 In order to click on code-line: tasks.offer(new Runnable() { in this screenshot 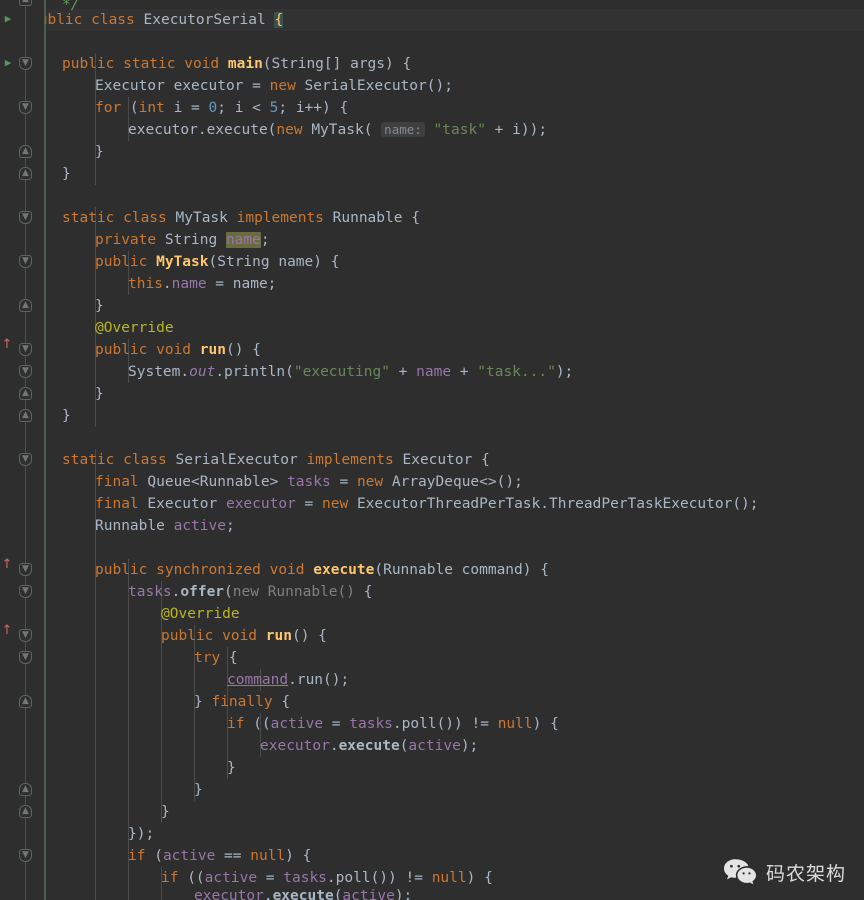, I will do `click(250, 592)`.